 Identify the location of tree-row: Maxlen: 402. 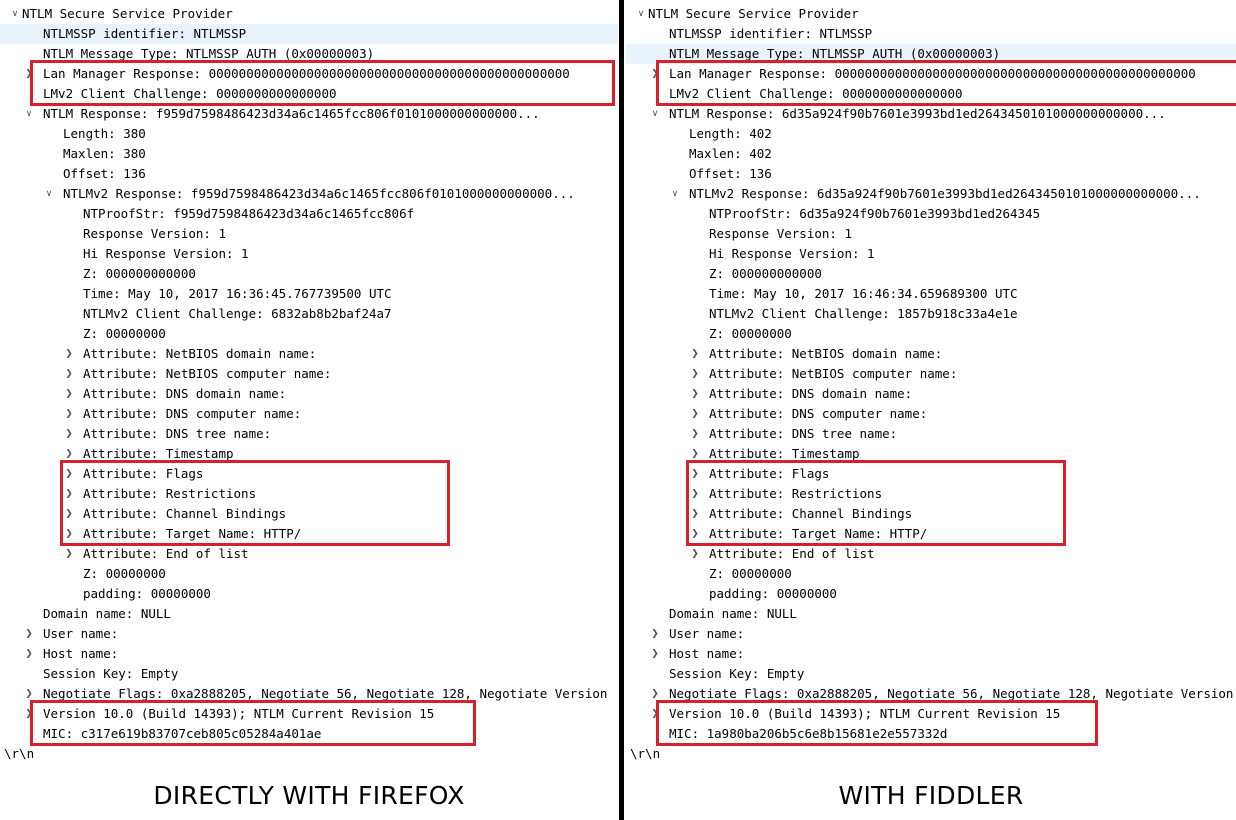
(931, 154).